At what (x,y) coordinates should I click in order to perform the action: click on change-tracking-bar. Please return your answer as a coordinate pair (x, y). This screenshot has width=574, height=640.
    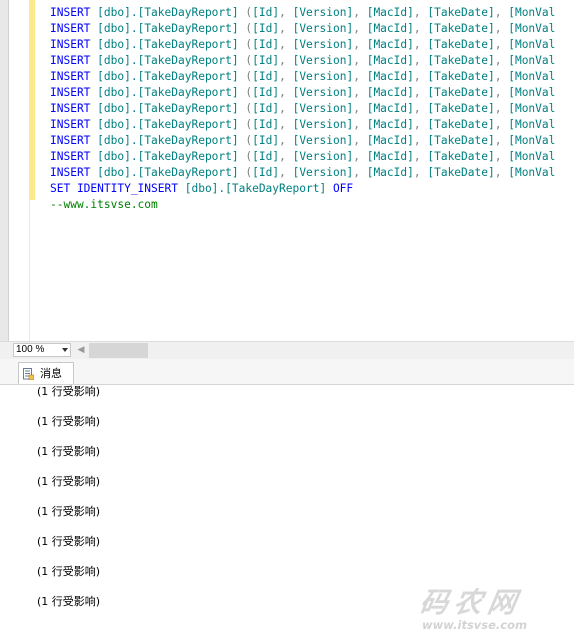
    Looking at the image, I should click on (32, 100).